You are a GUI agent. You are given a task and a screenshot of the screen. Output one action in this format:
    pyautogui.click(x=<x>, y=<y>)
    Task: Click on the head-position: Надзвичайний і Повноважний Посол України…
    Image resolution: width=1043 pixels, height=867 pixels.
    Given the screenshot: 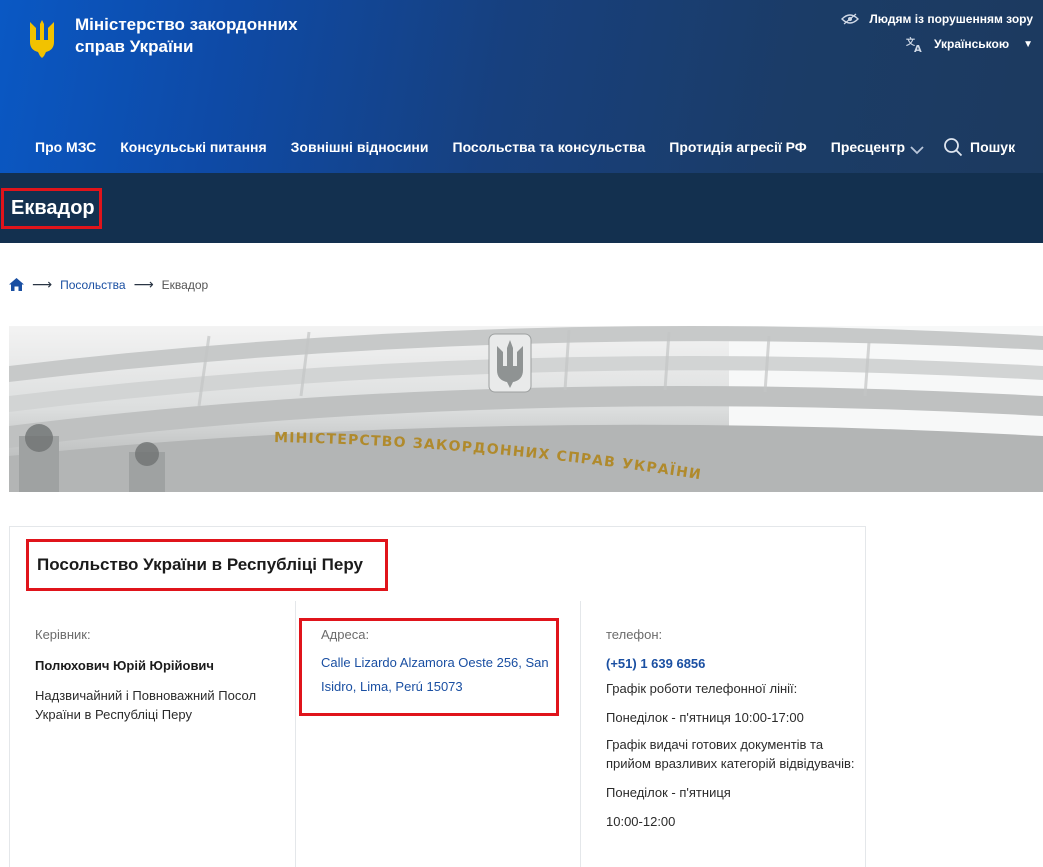 What is the action you would take?
    pyautogui.click(x=146, y=705)
    